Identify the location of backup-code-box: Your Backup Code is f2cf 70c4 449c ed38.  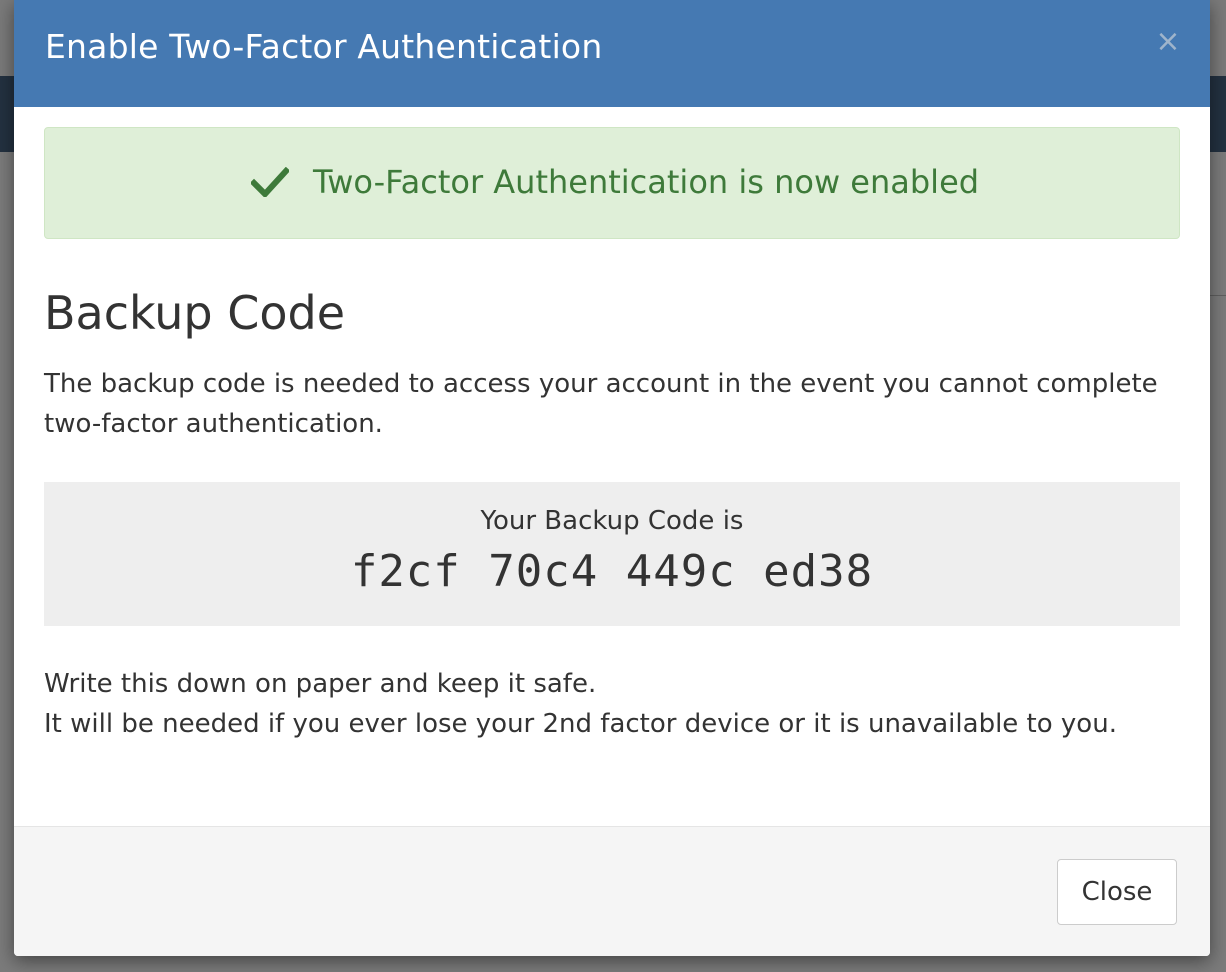
(612, 554).